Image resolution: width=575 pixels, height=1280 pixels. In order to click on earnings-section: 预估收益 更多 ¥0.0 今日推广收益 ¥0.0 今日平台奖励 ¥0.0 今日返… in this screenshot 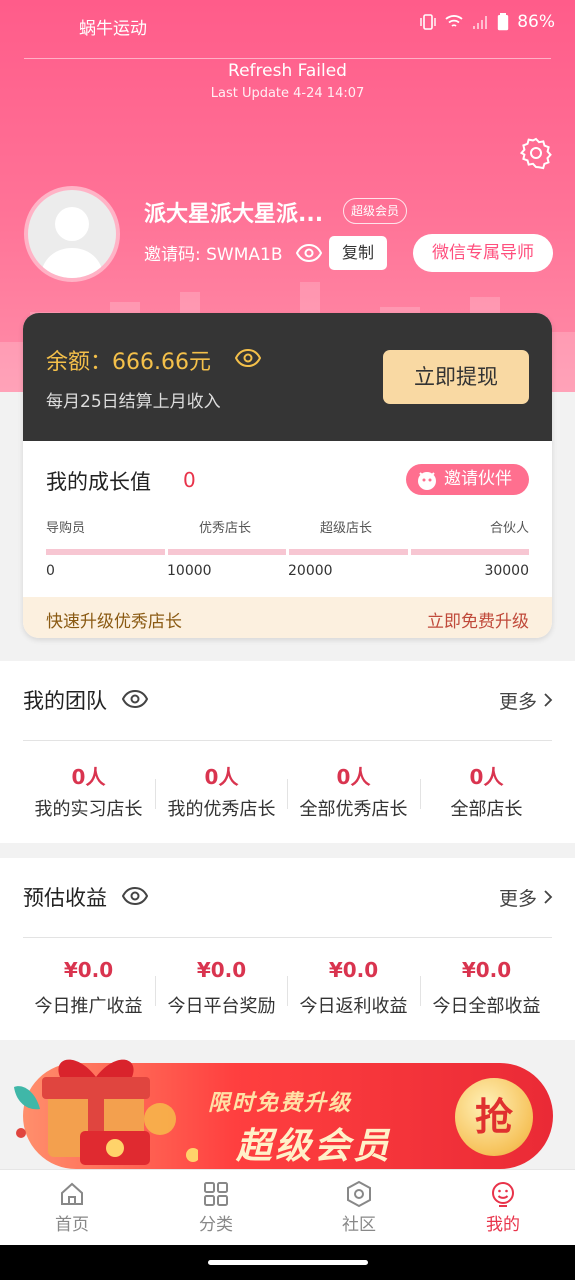, I will do `click(287, 949)`.